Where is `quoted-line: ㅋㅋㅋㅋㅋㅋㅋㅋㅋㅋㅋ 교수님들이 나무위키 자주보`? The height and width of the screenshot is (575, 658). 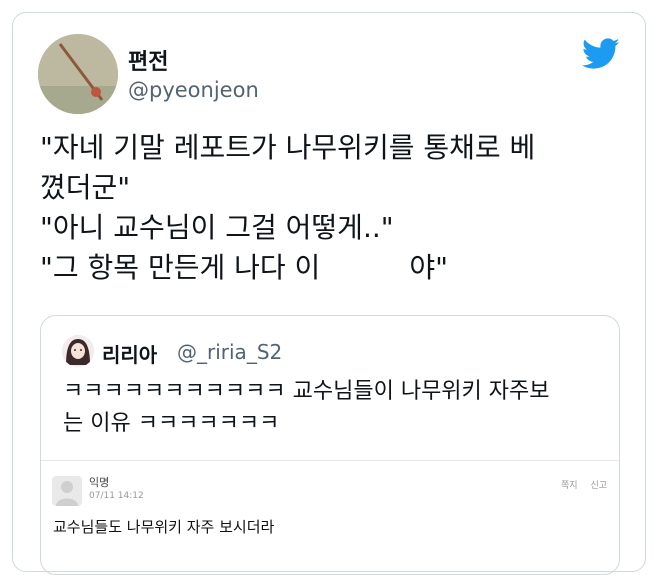 quoted-line: ㅋㅋㅋㅋㅋㅋㅋㅋㅋㅋㅋ 교수님들이 나무위키 자주보 is located at coordinates (306, 391).